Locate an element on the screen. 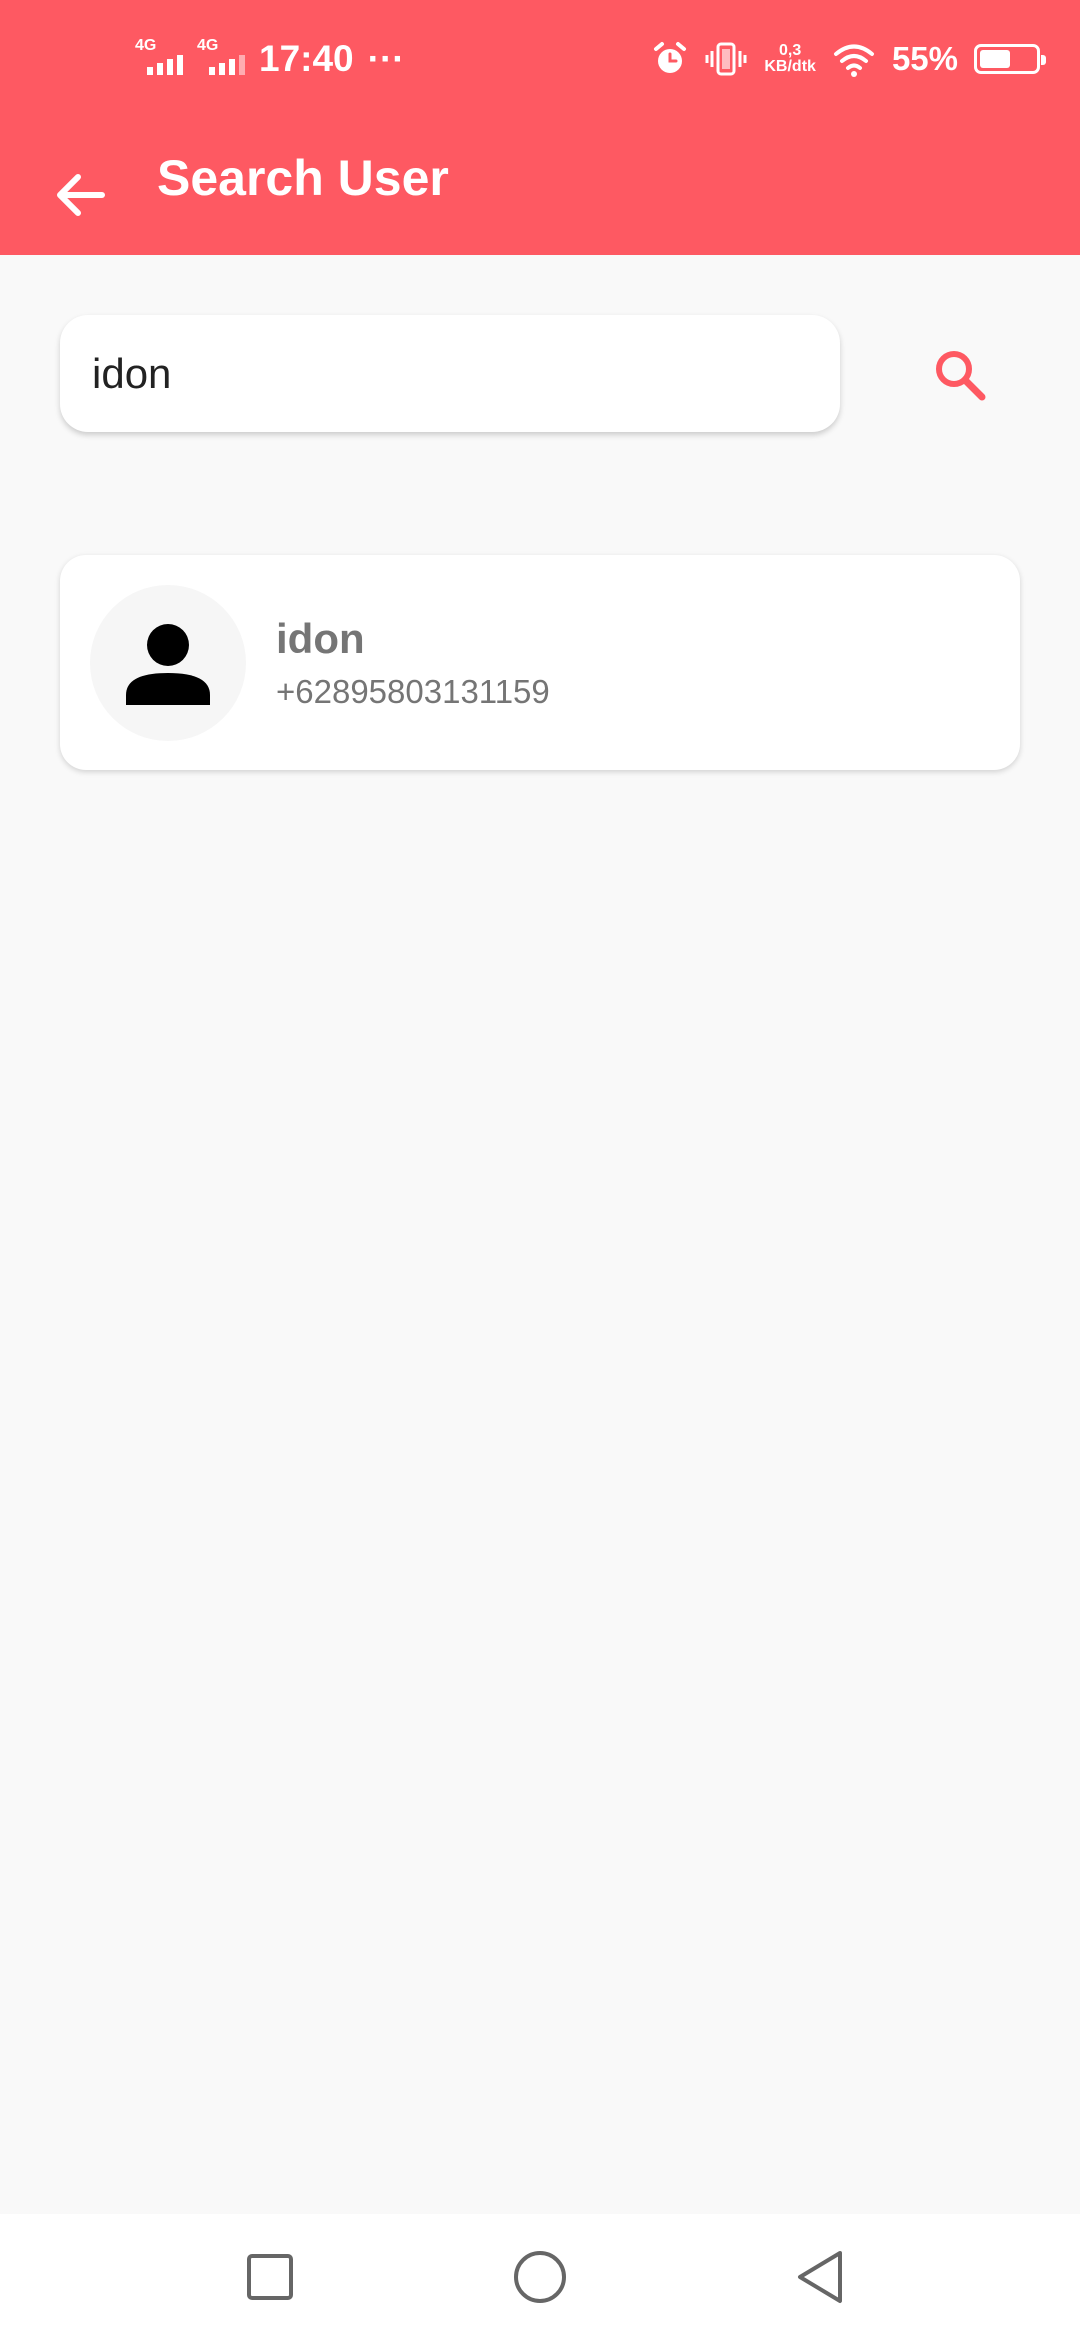 This screenshot has height=2340, width=1080. more-notifications: ··· is located at coordinates (386, 58).